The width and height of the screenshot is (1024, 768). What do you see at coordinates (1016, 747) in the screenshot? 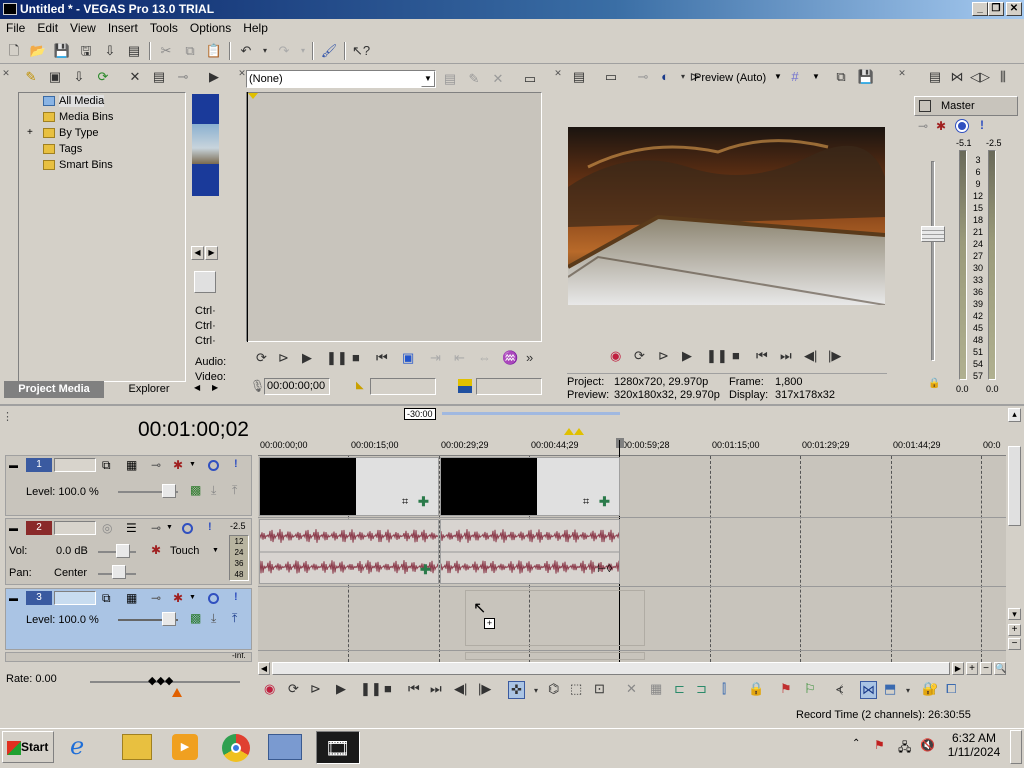
I see `show-desktop-button` at bounding box center [1016, 747].